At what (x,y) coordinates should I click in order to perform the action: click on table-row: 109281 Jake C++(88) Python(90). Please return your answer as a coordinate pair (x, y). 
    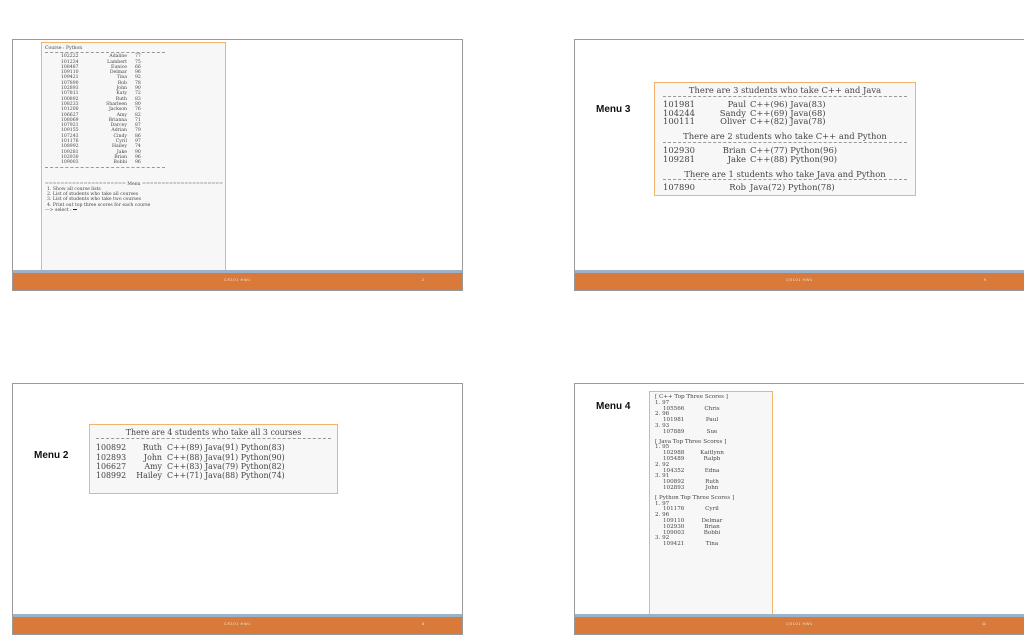
    Looking at the image, I should click on (785, 158).